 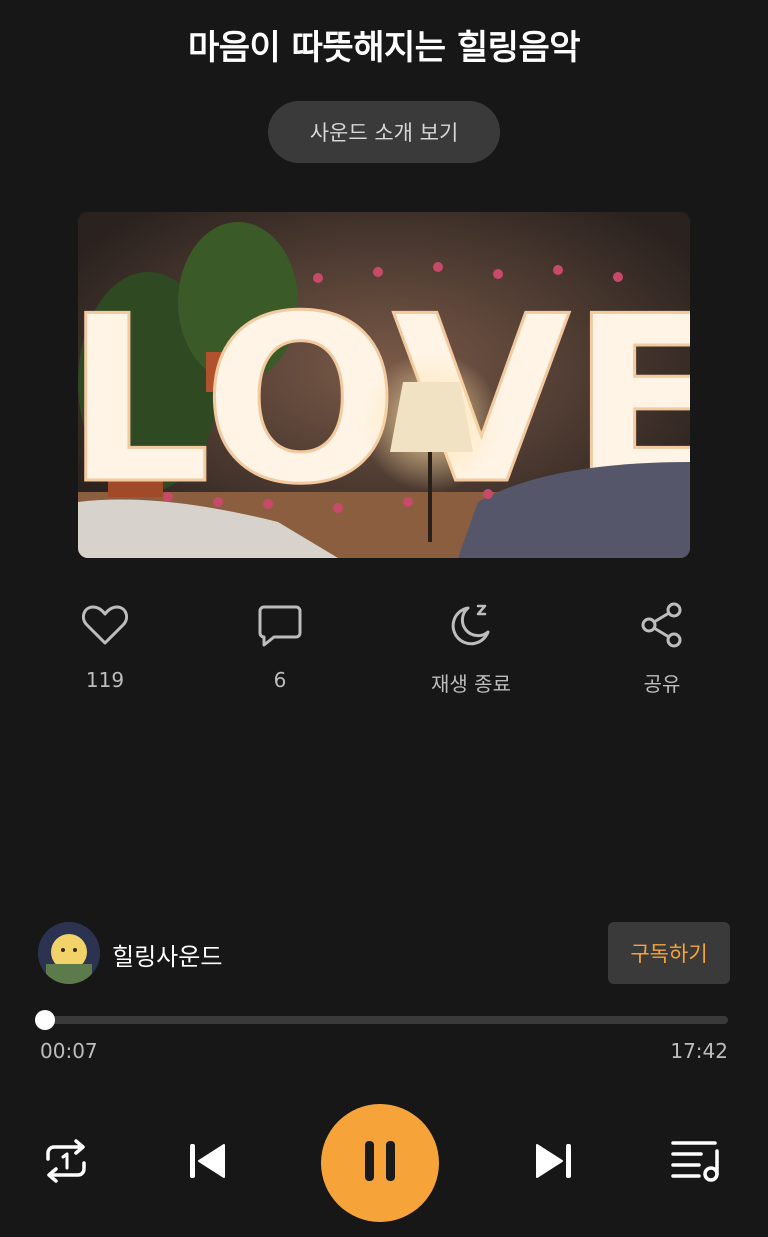 What do you see at coordinates (384, 132) in the screenshot?
I see `sound-intro-button: 사운드 소개 보기` at bounding box center [384, 132].